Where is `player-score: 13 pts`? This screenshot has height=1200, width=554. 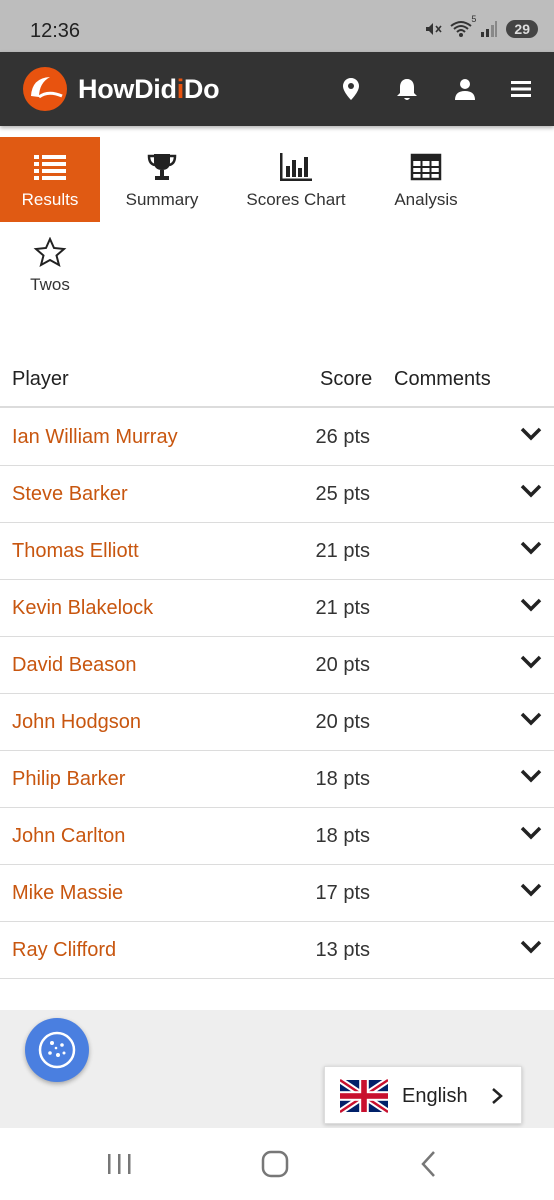
player-score: 13 pts is located at coordinates (342, 950).